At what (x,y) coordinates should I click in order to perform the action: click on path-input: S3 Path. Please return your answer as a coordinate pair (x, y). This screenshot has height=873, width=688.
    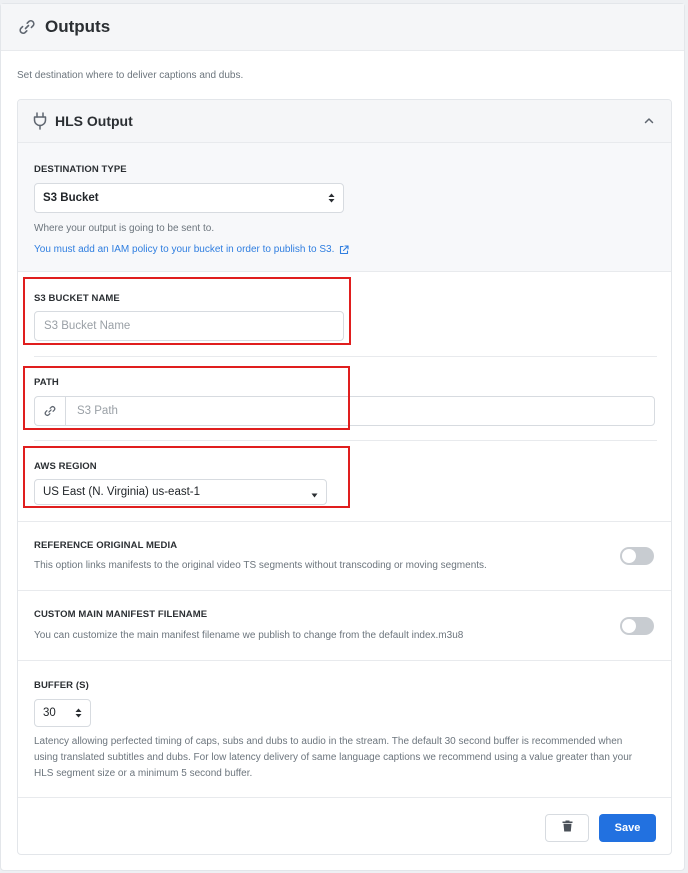
    Looking at the image, I should click on (344, 411).